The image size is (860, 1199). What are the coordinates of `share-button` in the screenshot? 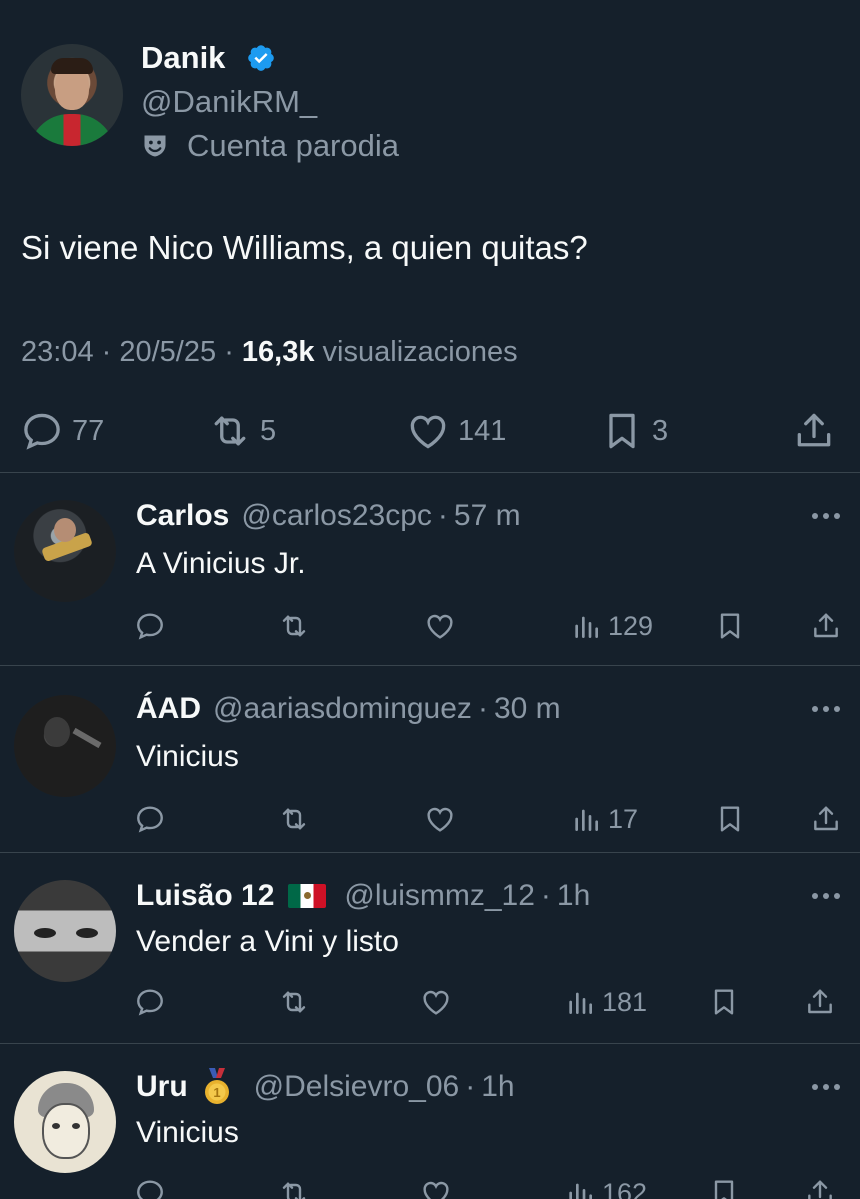 It's located at (814, 431).